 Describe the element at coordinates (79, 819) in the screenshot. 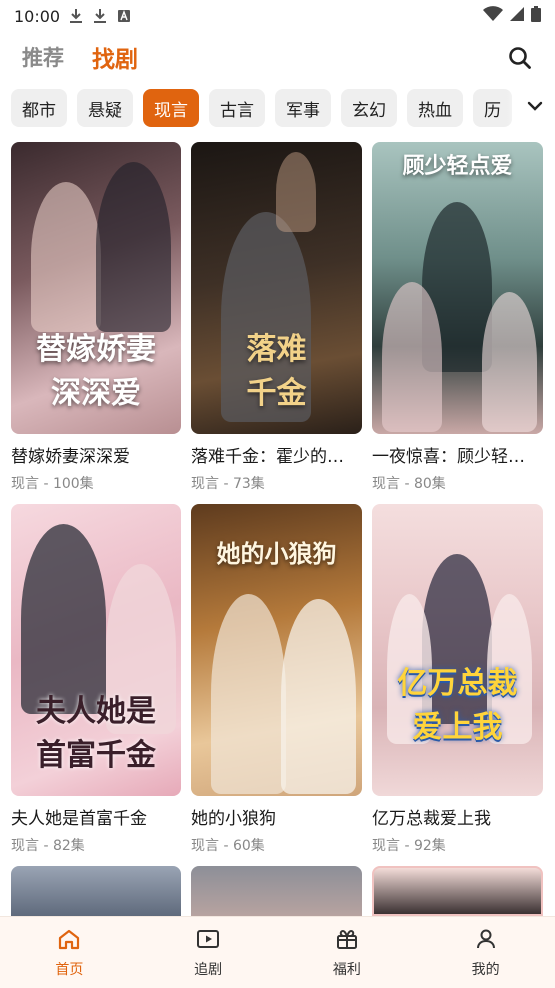

I see `drama-title: 夫人她是首富千金` at that location.